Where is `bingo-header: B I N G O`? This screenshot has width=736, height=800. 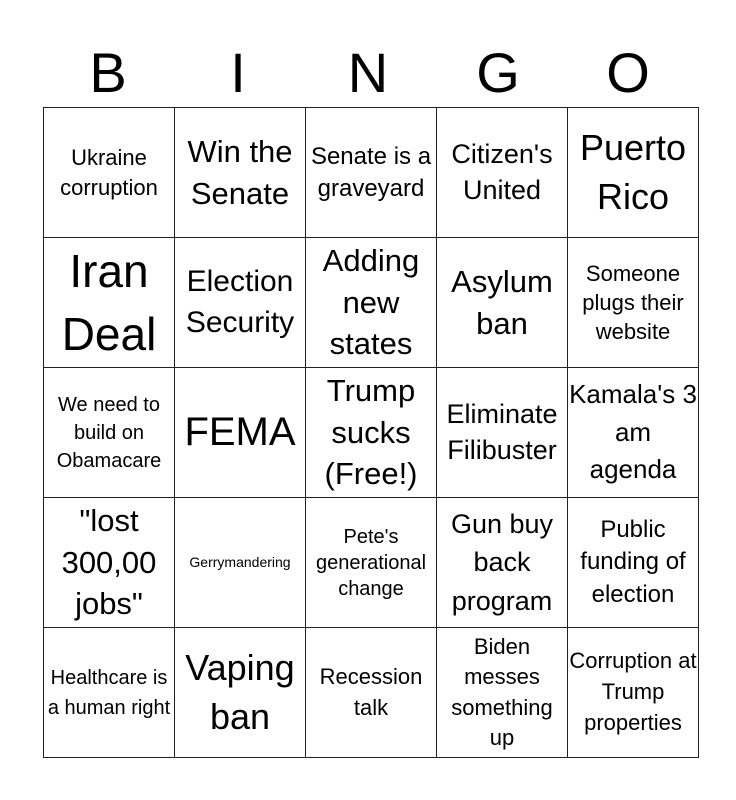 bingo-header: B I N G O is located at coordinates (368, 73).